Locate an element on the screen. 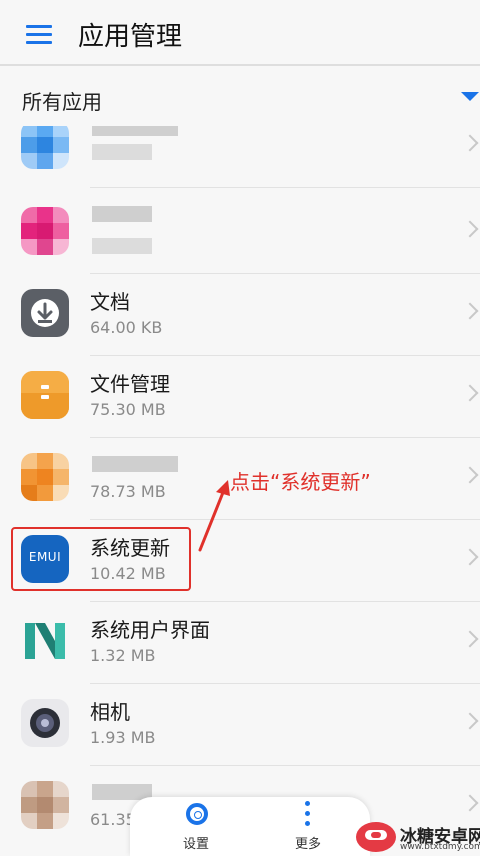 This screenshot has width=480, height=856. list-item-files: 文件管理 75.30 MB is located at coordinates (240, 397).